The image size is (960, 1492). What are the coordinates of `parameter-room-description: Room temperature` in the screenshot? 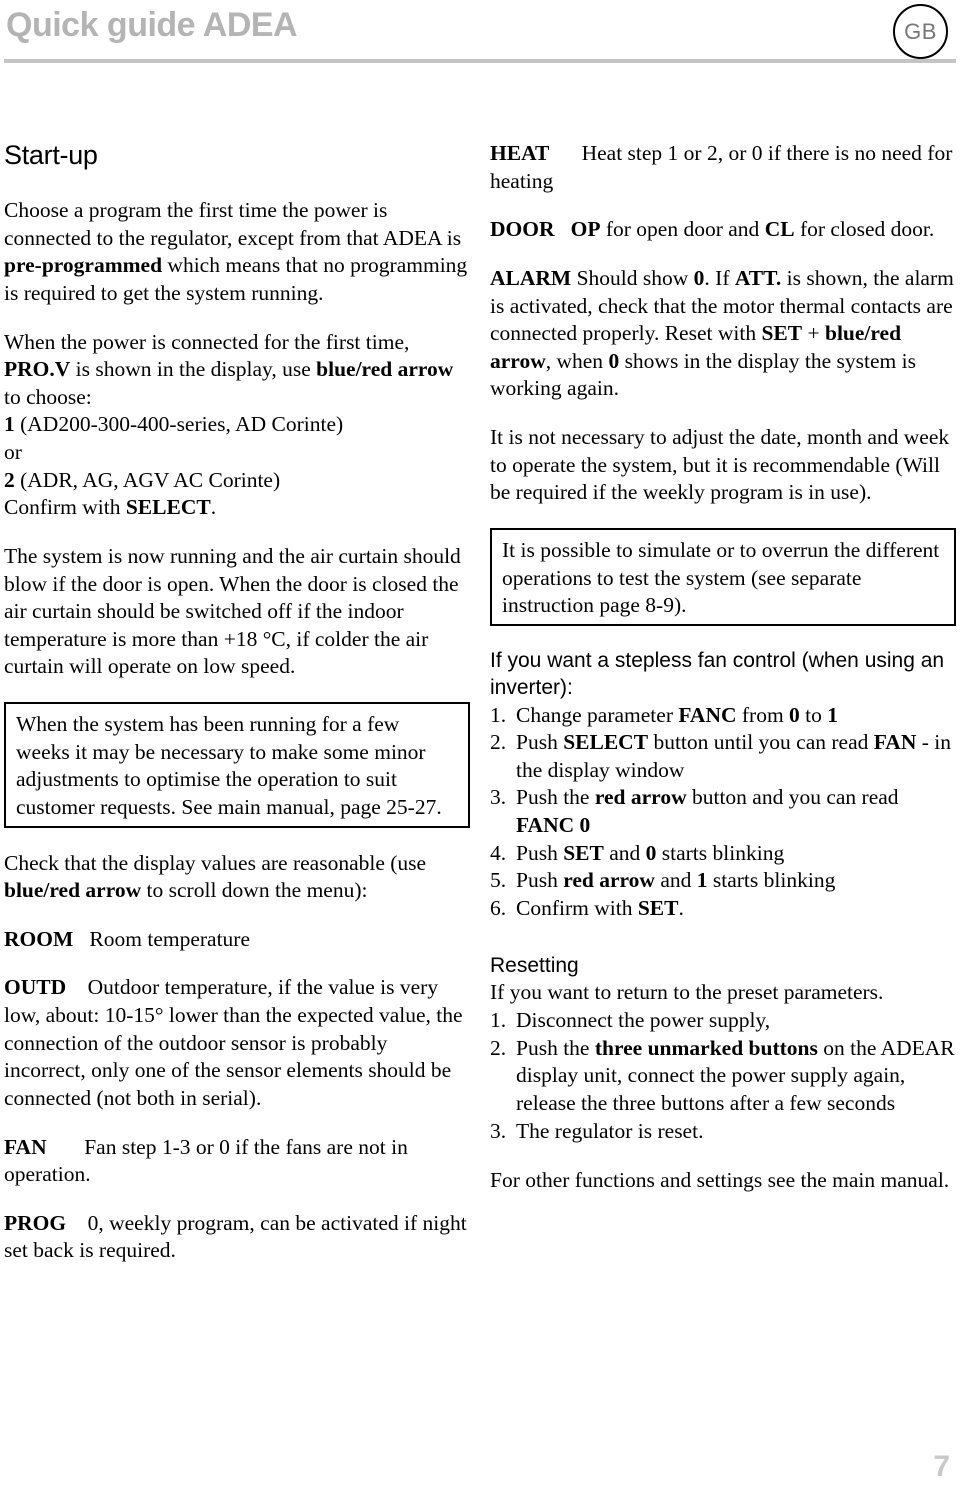 It's located at (170, 938).